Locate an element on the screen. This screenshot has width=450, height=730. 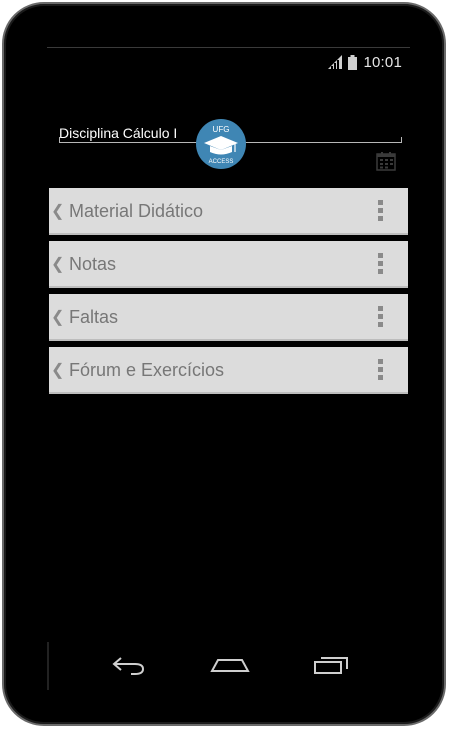
status-bar: 10:01 is located at coordinates (365, 62).